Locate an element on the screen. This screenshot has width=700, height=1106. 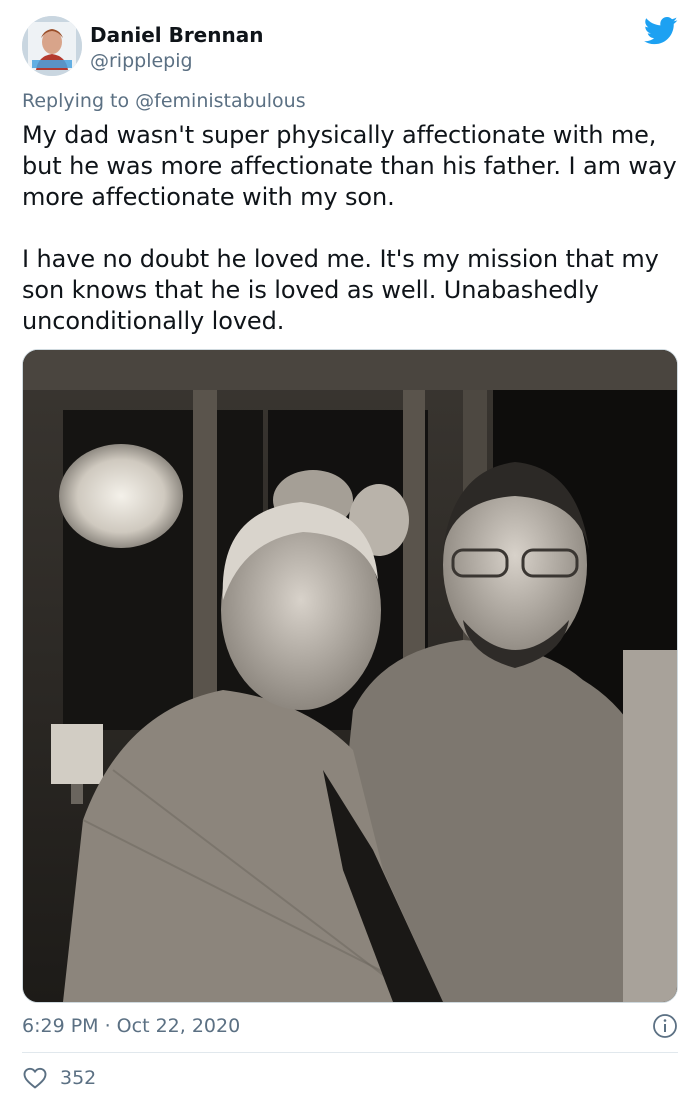
tweet-header: Daniel Brennan @ripplepig is located at coordinates (350, 47).